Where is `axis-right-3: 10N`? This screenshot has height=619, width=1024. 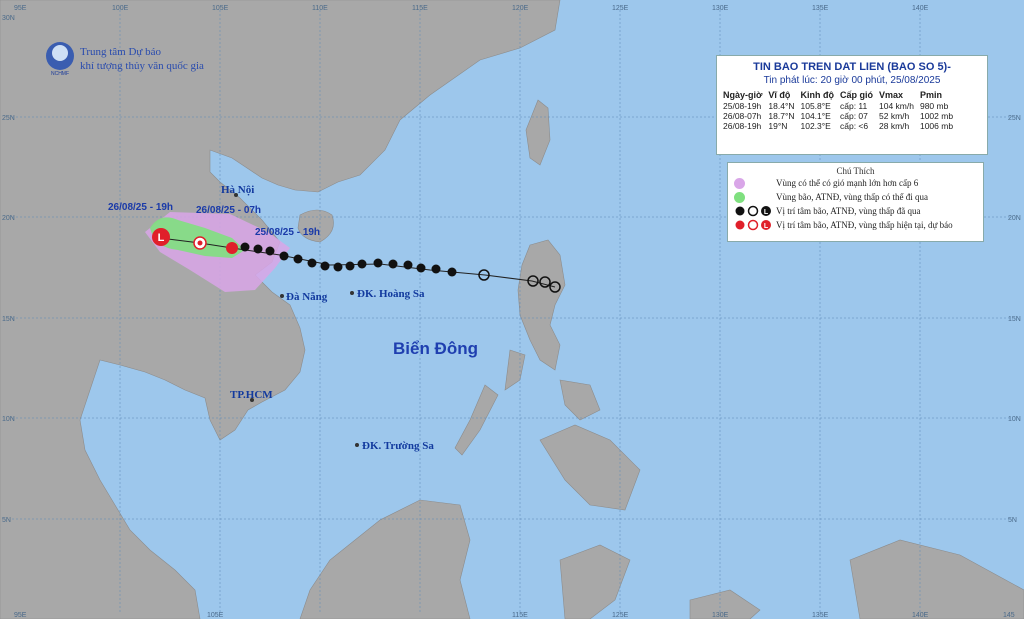
axis-right-3: 10N is located at coordinates (1014, 419).